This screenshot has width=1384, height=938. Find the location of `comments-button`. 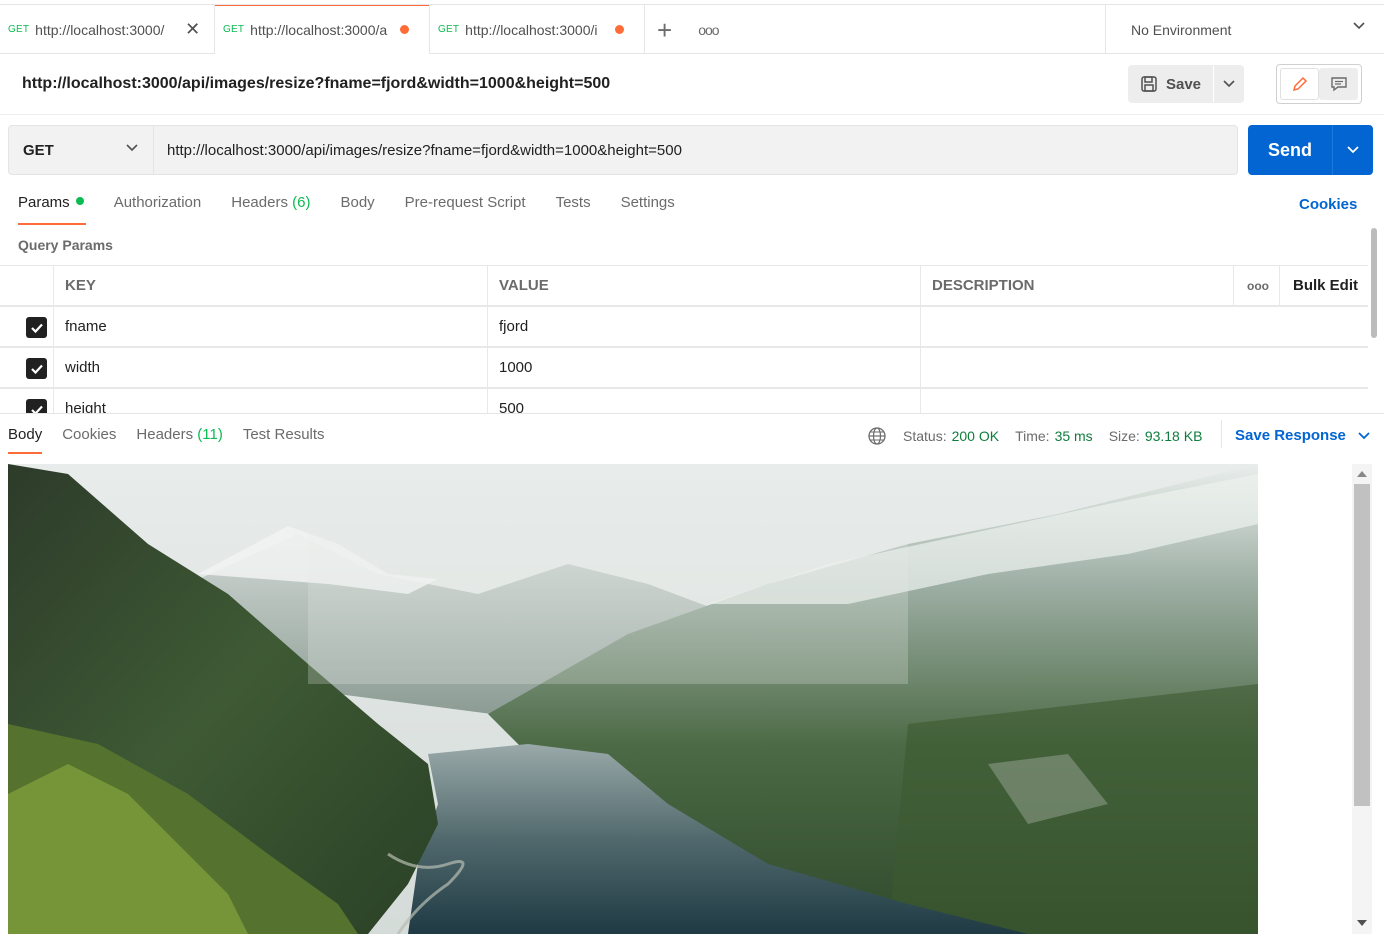

comments-button is located at coordinates (1338, 84).